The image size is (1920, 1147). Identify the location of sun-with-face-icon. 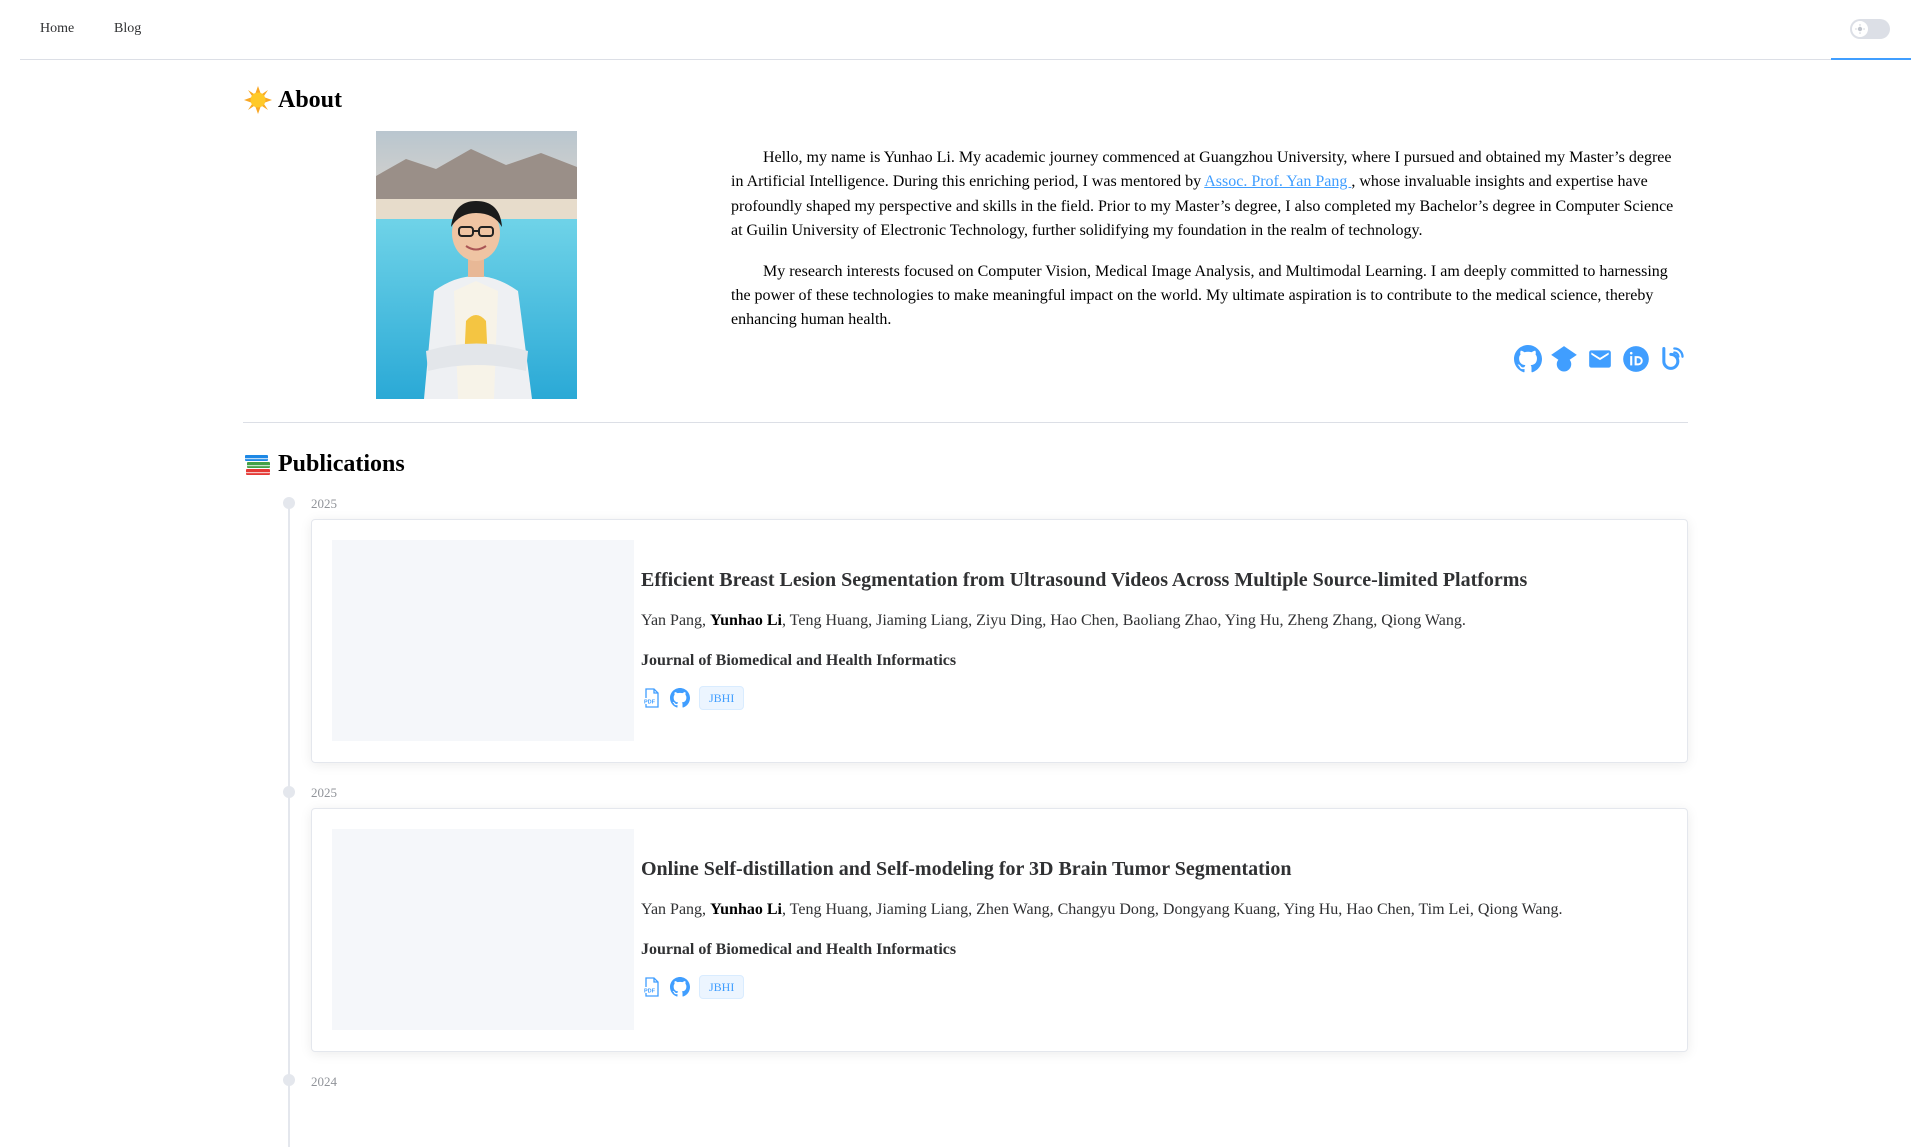
(258, 100).